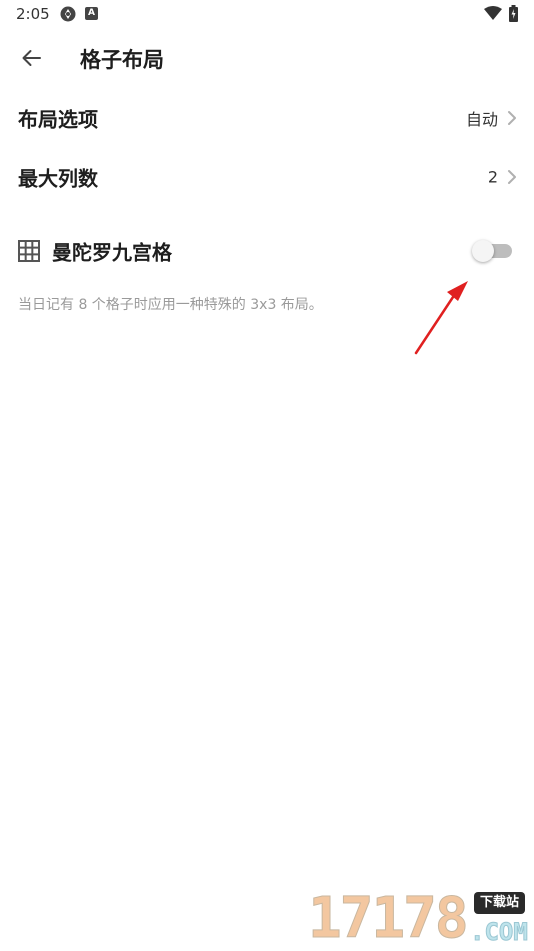  Describe the element at coordinates (170, 305) in the screenshot. I see `mandala-grid-description: 当日记有 8 个格子时应用一种特殊的 3x3 布局。` at that location.